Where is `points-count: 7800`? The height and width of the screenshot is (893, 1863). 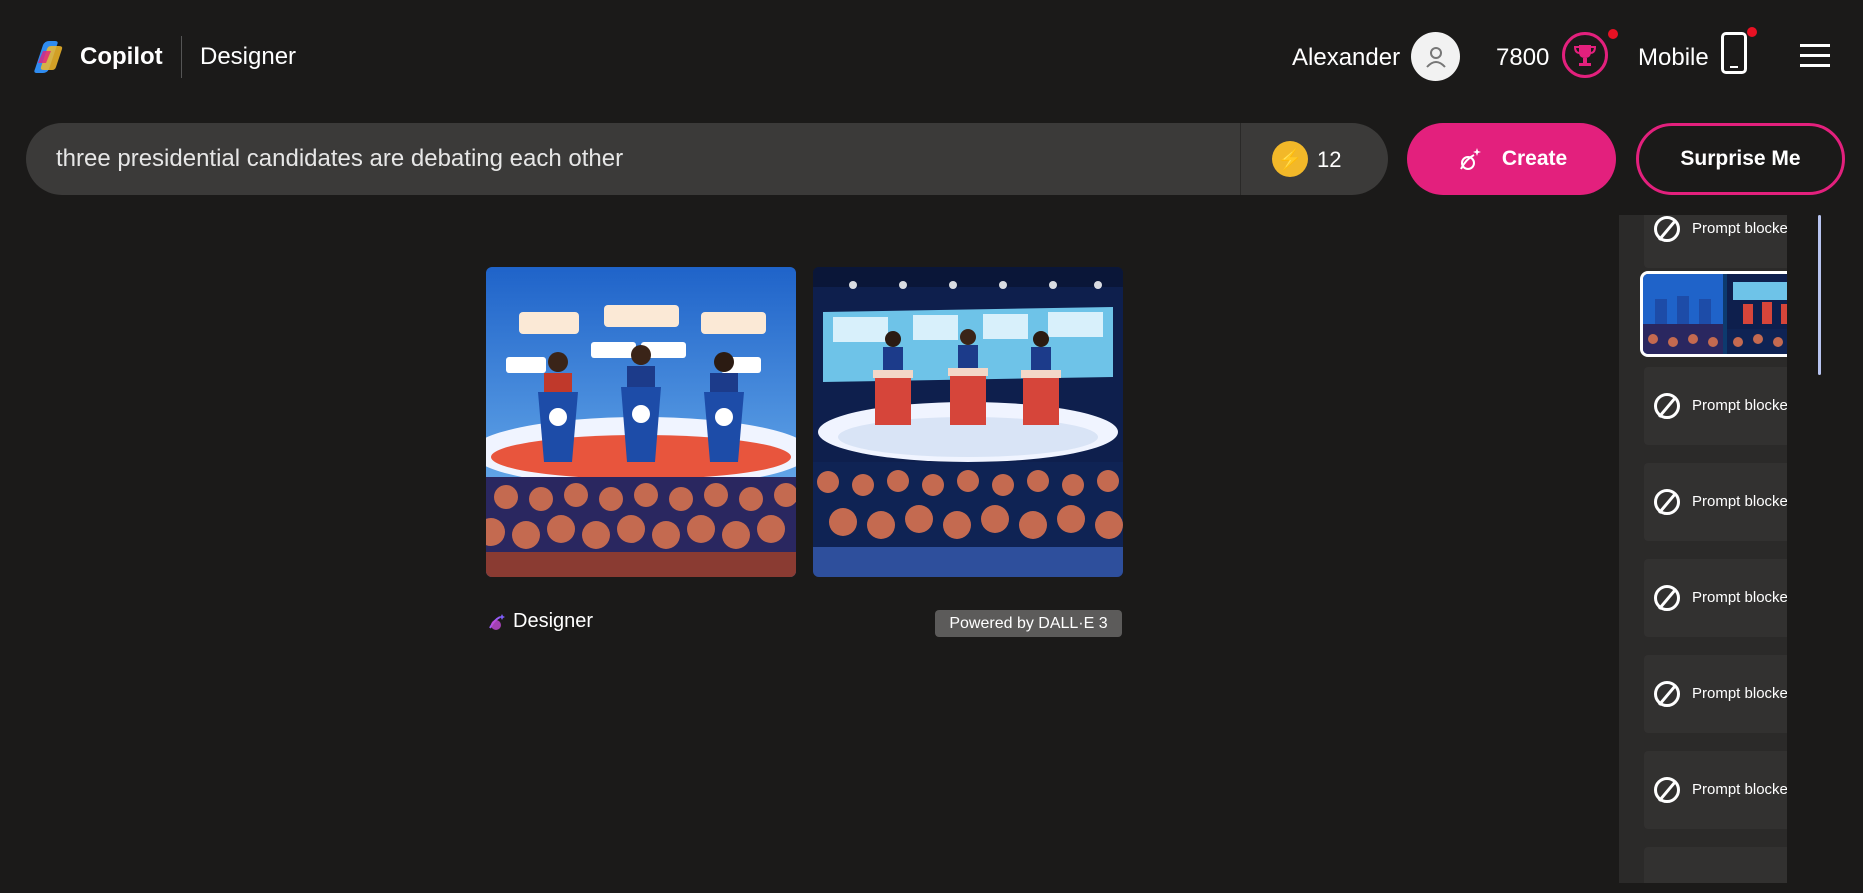 points-count: 7800 is located at coordinates (1523, 57).